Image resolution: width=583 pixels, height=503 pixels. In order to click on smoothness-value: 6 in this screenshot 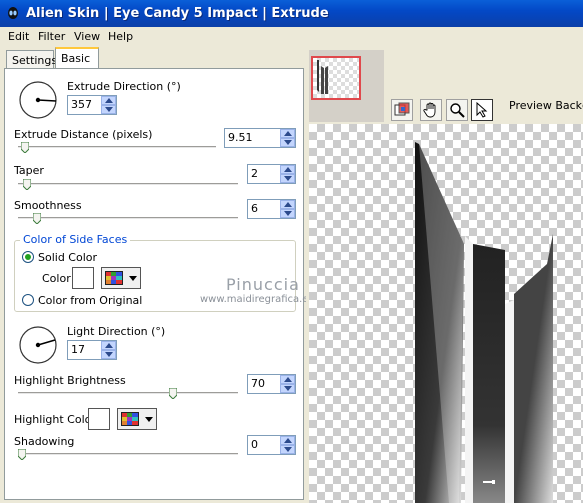, I will do `click(254, 208)`.